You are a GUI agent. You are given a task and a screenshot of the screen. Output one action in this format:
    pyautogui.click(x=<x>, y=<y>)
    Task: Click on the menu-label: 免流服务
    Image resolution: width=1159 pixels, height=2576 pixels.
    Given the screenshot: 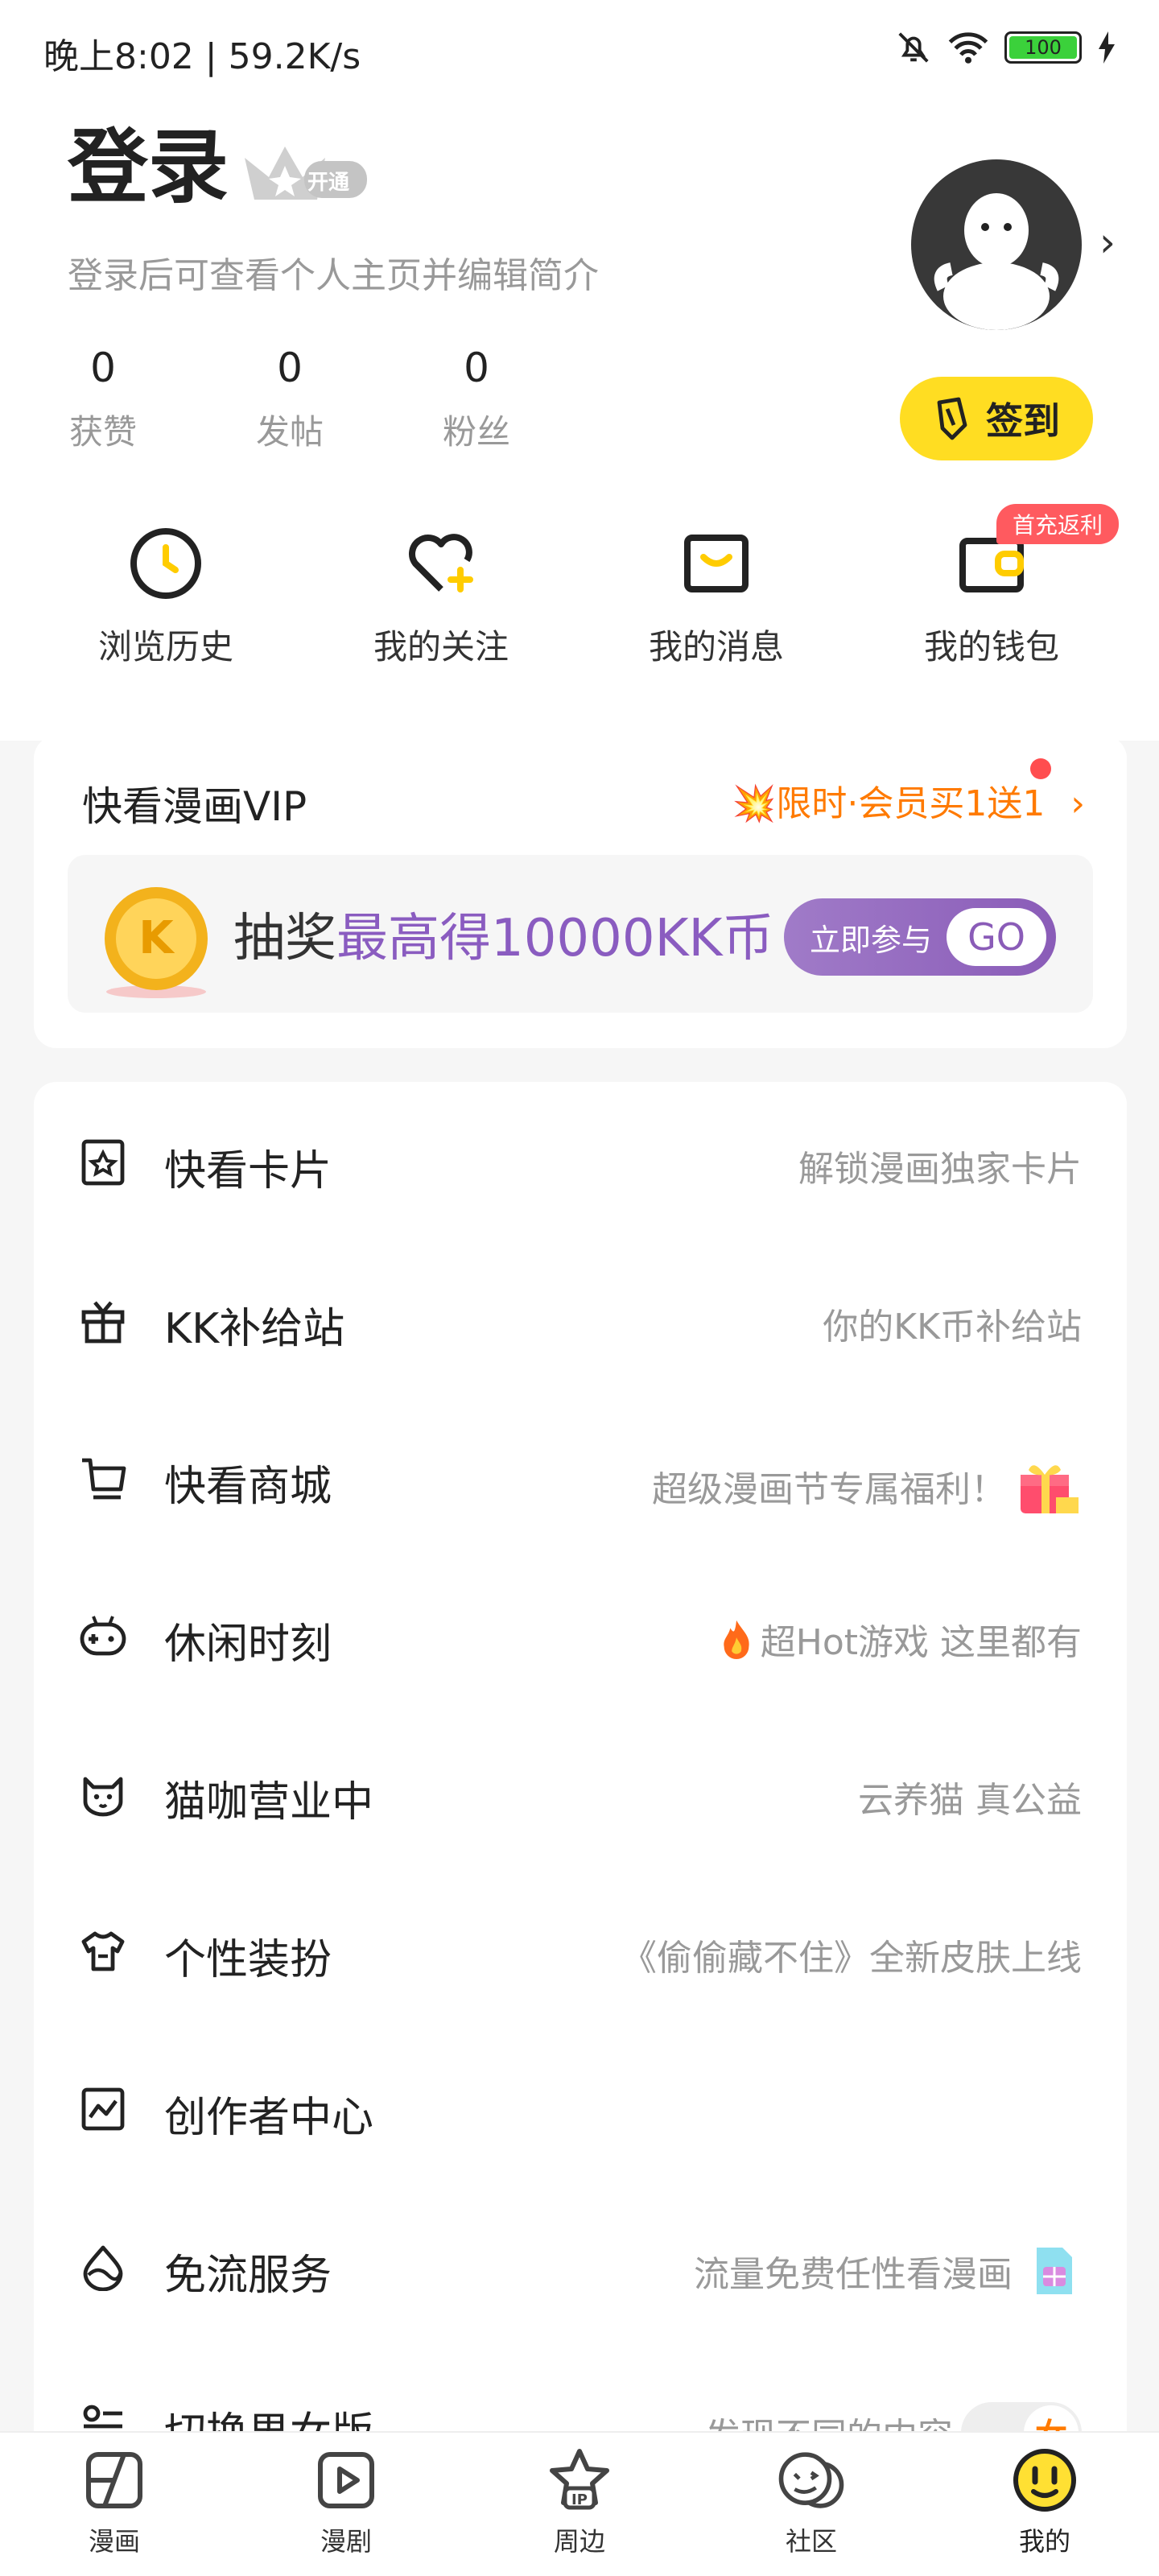 What is the action you would take?
    pyautogui.click(x=248, y=2276)
    